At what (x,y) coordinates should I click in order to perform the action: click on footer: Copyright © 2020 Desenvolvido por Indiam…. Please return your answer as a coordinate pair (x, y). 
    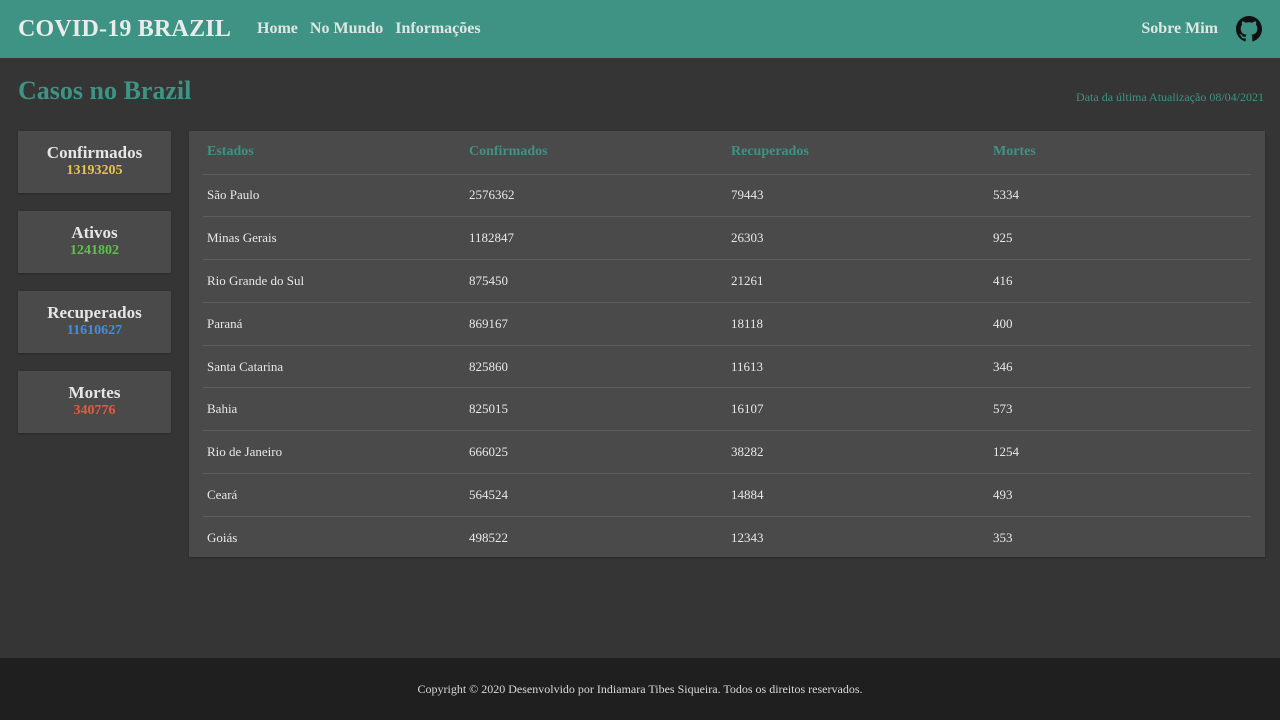
    Looking at the image, I should click on (640, 689).